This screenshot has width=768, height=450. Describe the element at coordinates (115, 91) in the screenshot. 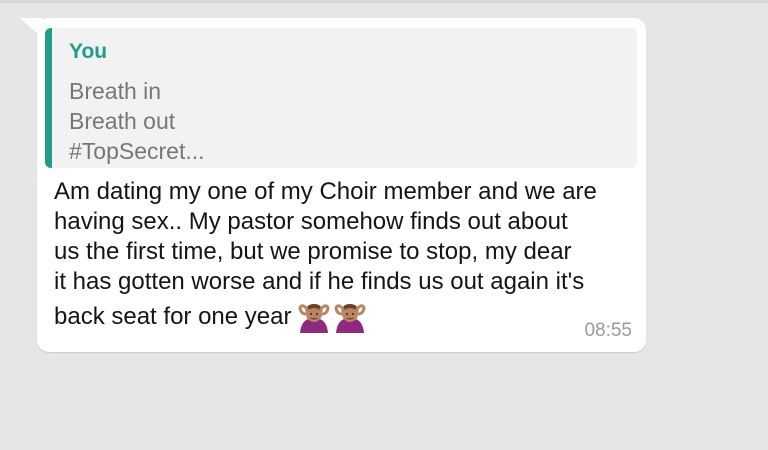

I see `quote-line: Breath in` at that location.